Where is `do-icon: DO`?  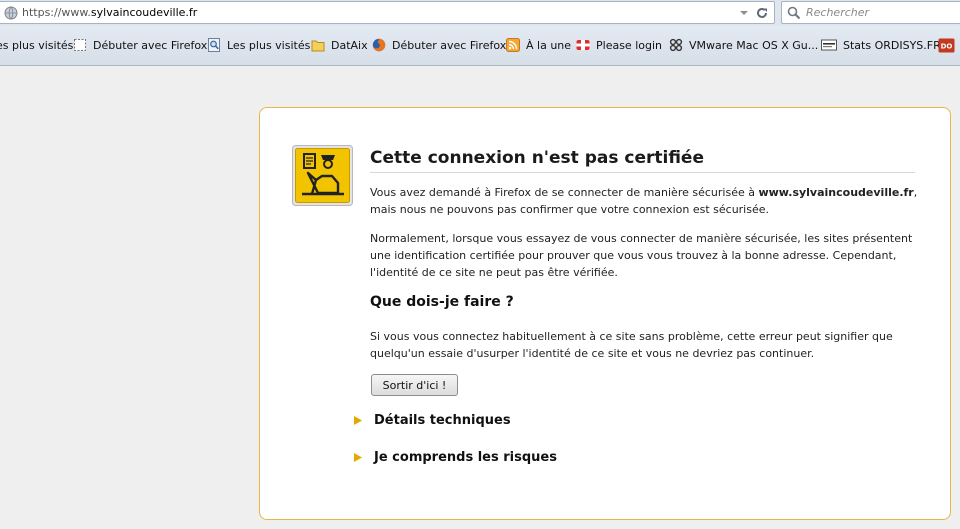
do-icon: DO is located at coordinates (946, 45).